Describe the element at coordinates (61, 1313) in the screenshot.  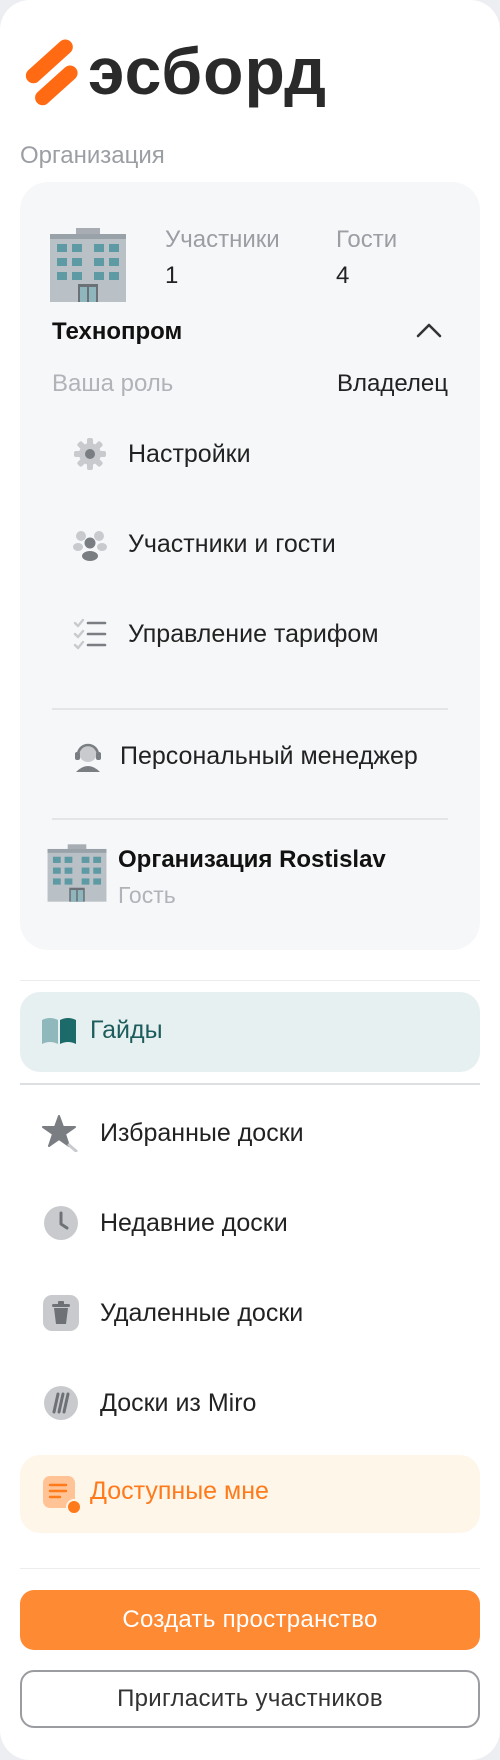
I see `trash-icon` at that location.